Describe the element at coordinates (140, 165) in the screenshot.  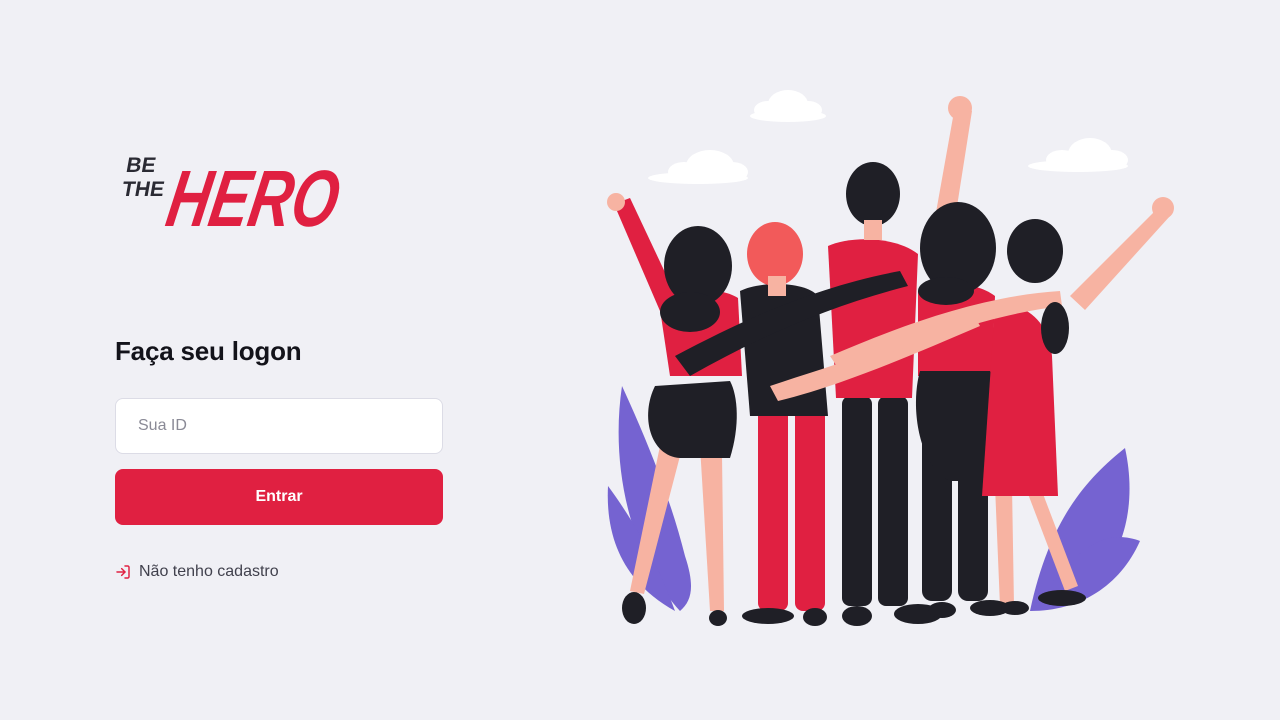
I see `logo-be: BE` at that location.